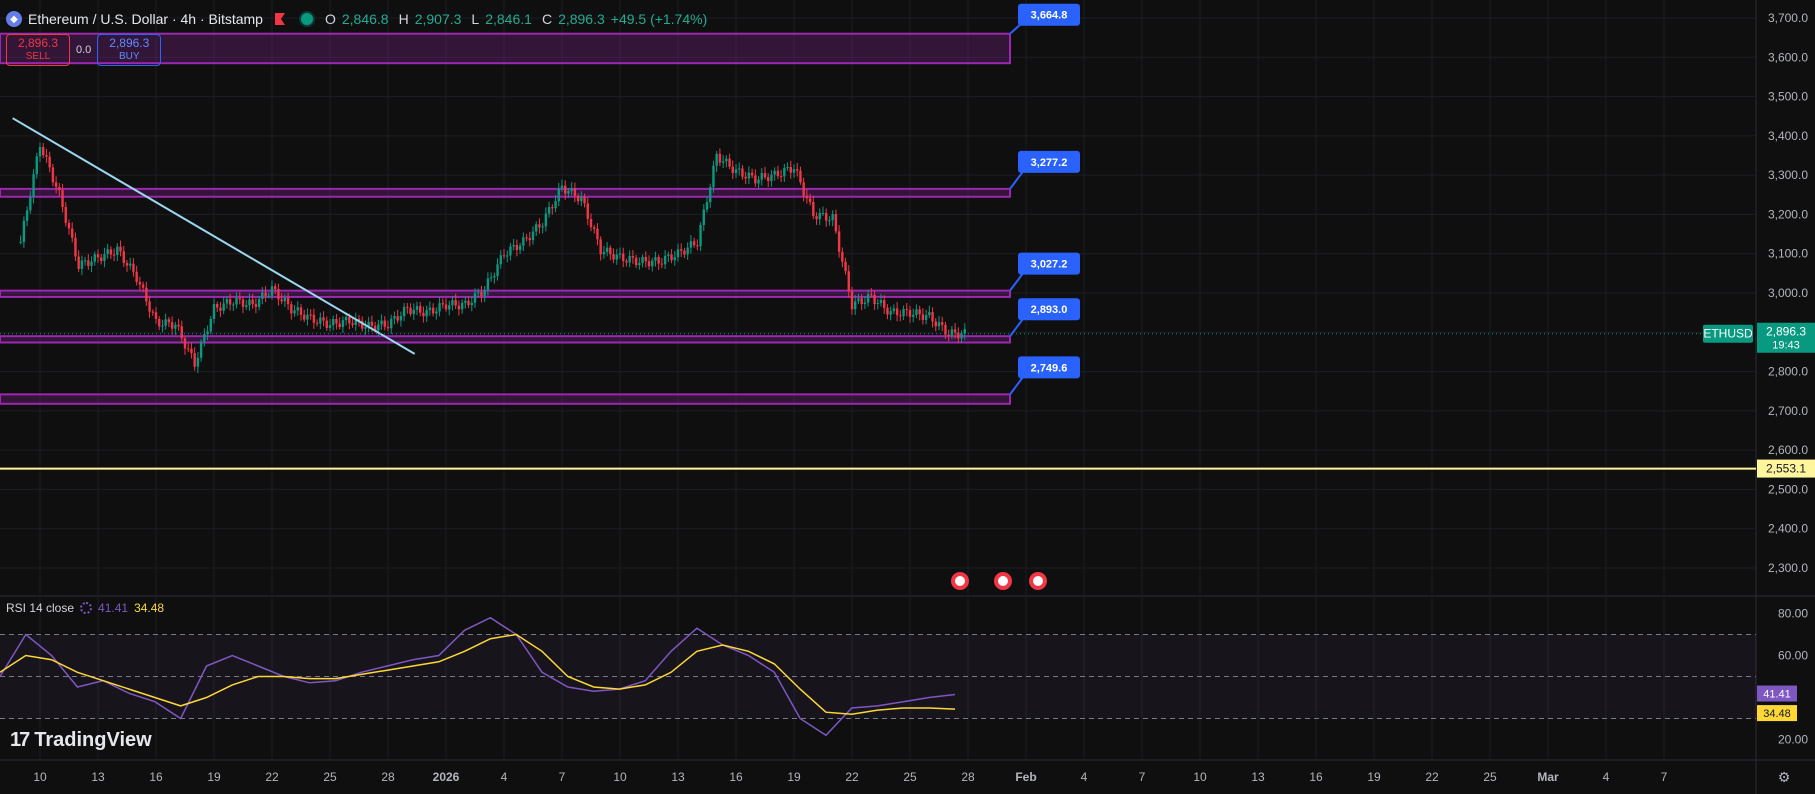 This screenshot has width=1815, height=794. What do you see at coordinates (1788, 136) in the screenshot?
I see `price-tick-label: 3,400.0` at bounding box center [1788, 136].